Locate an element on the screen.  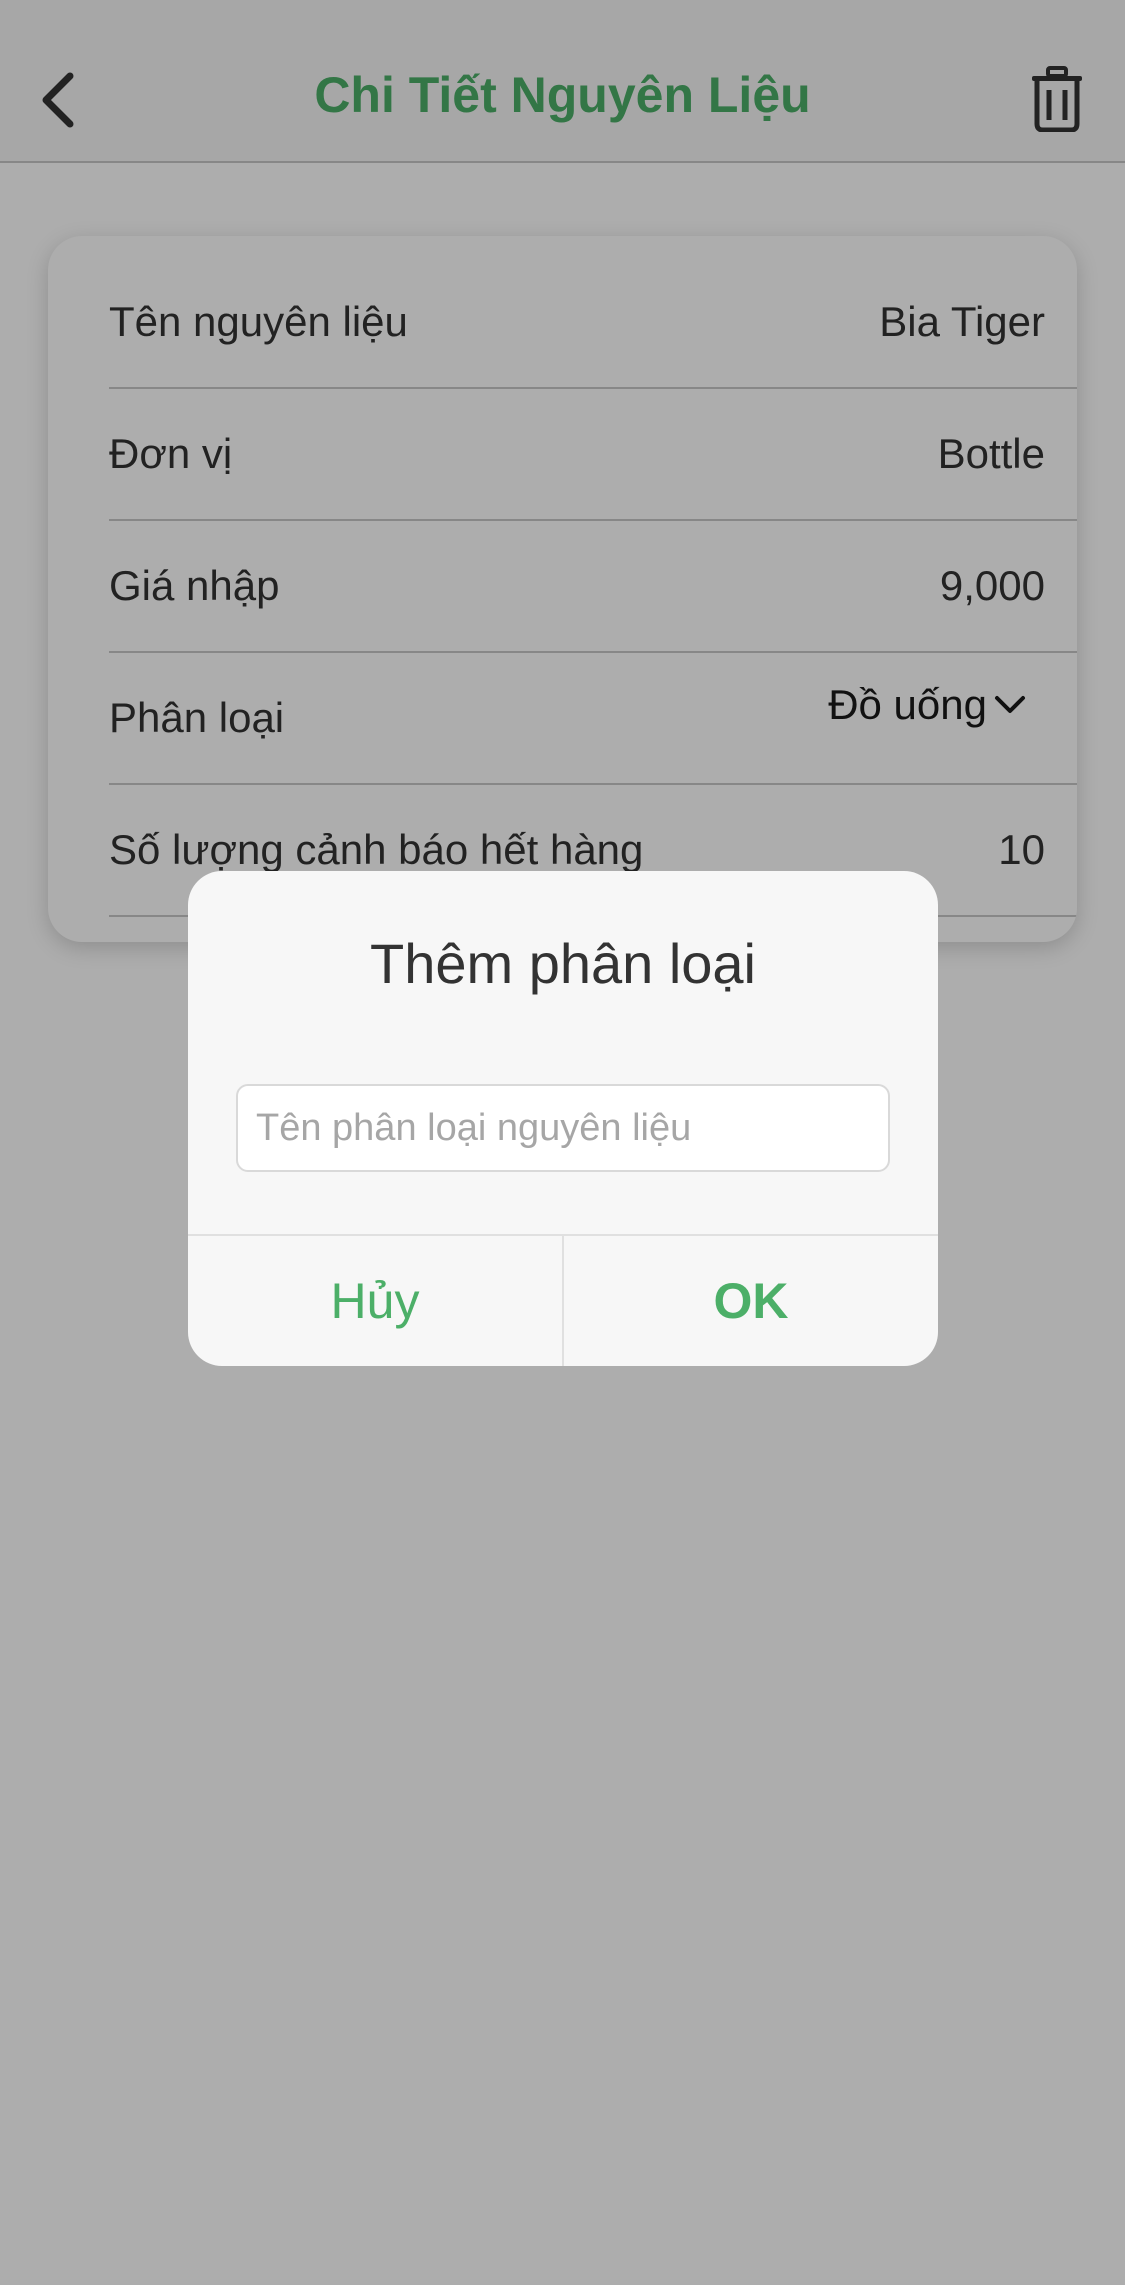
add-category-dialog: Thêm phân loại Hủy OK is located at coordinates (563, 1118).